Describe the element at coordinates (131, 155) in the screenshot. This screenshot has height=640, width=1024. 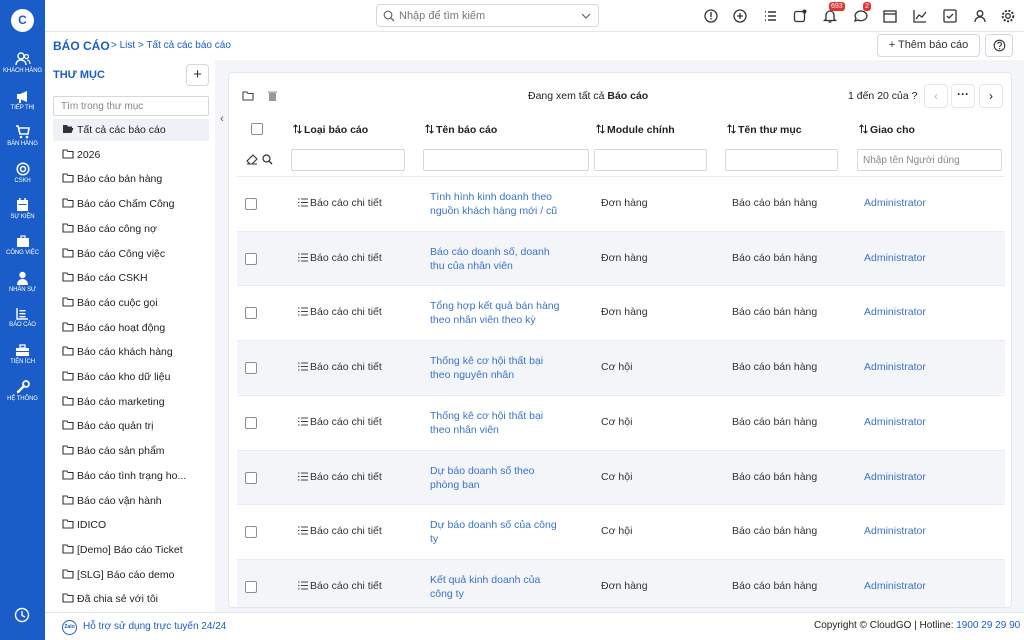
I see `folder-item: 2026` at that location.